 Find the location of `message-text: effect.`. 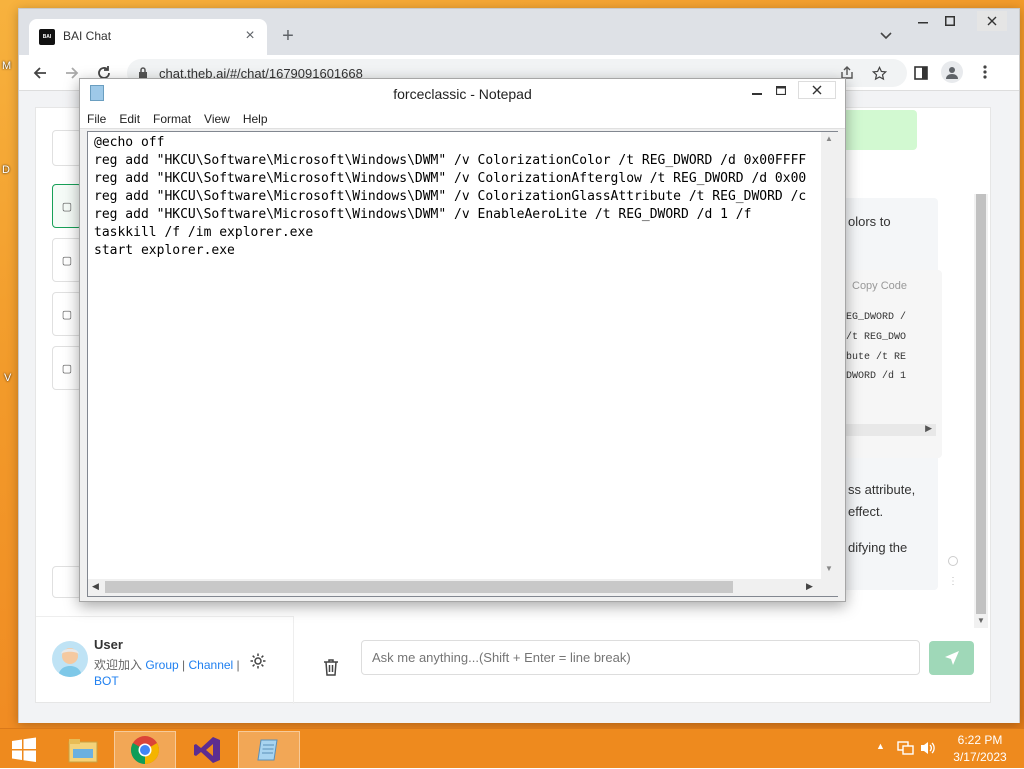

message-text: effect. is located at coordinates (866, 511).